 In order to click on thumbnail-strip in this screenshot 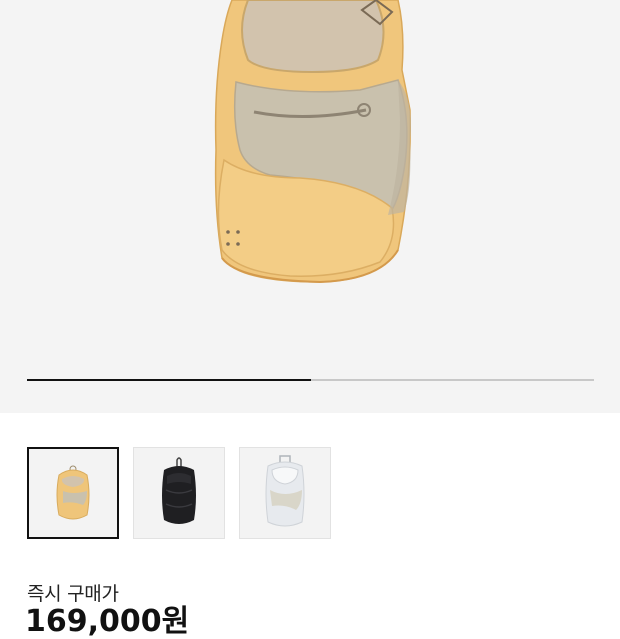, I will do `click(179, 493)`.